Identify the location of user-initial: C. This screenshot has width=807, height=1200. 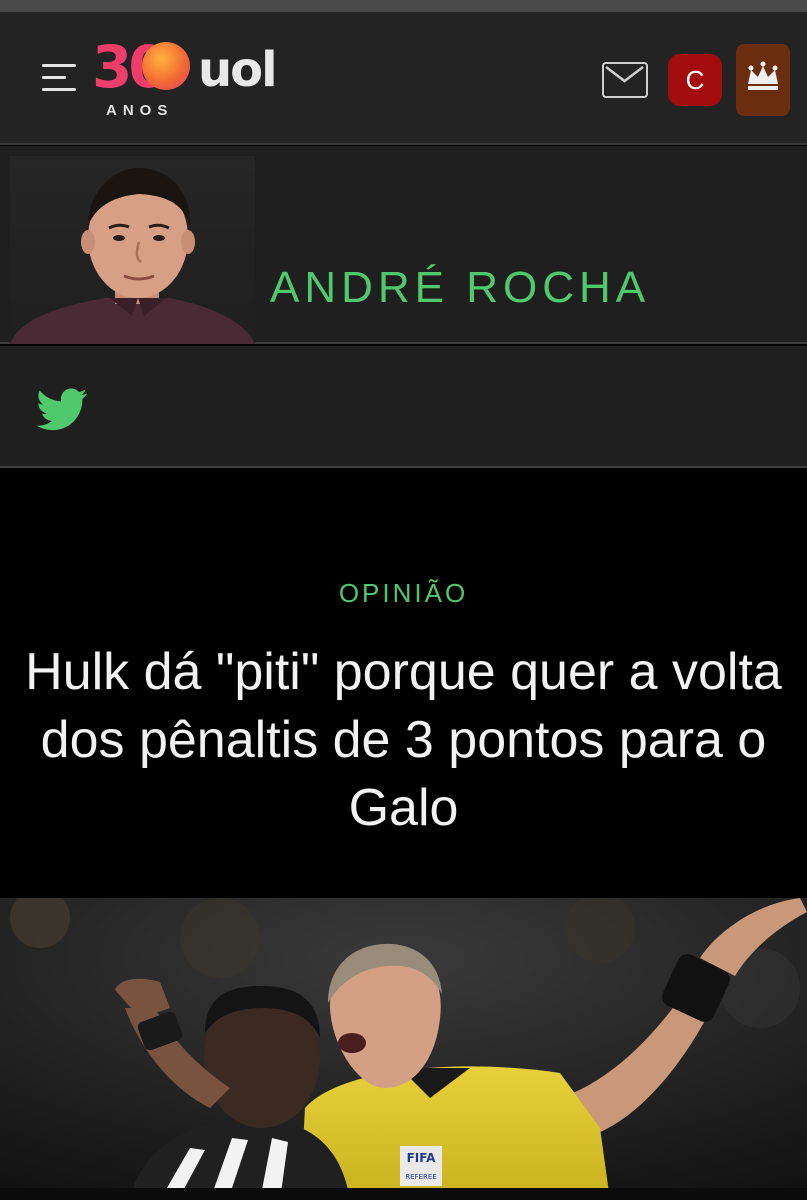
(695, 80).